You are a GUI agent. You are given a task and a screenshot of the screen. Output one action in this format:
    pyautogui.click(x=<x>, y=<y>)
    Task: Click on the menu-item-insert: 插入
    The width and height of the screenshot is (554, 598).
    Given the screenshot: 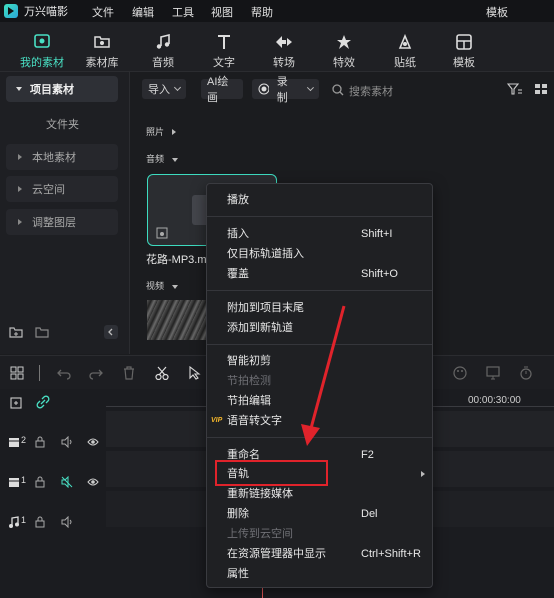 What is the action you would take?
    pyautogui.click(x=238, y=234)
    